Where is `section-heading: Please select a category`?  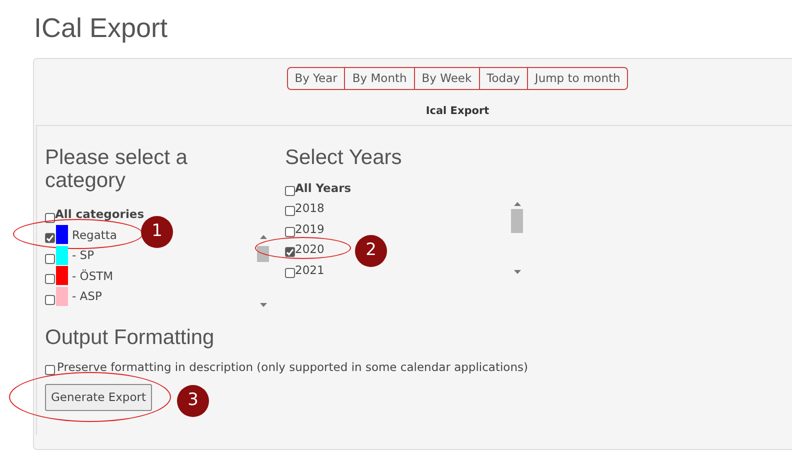
section-heading: Please select a category is located at coordinates (116, 170).